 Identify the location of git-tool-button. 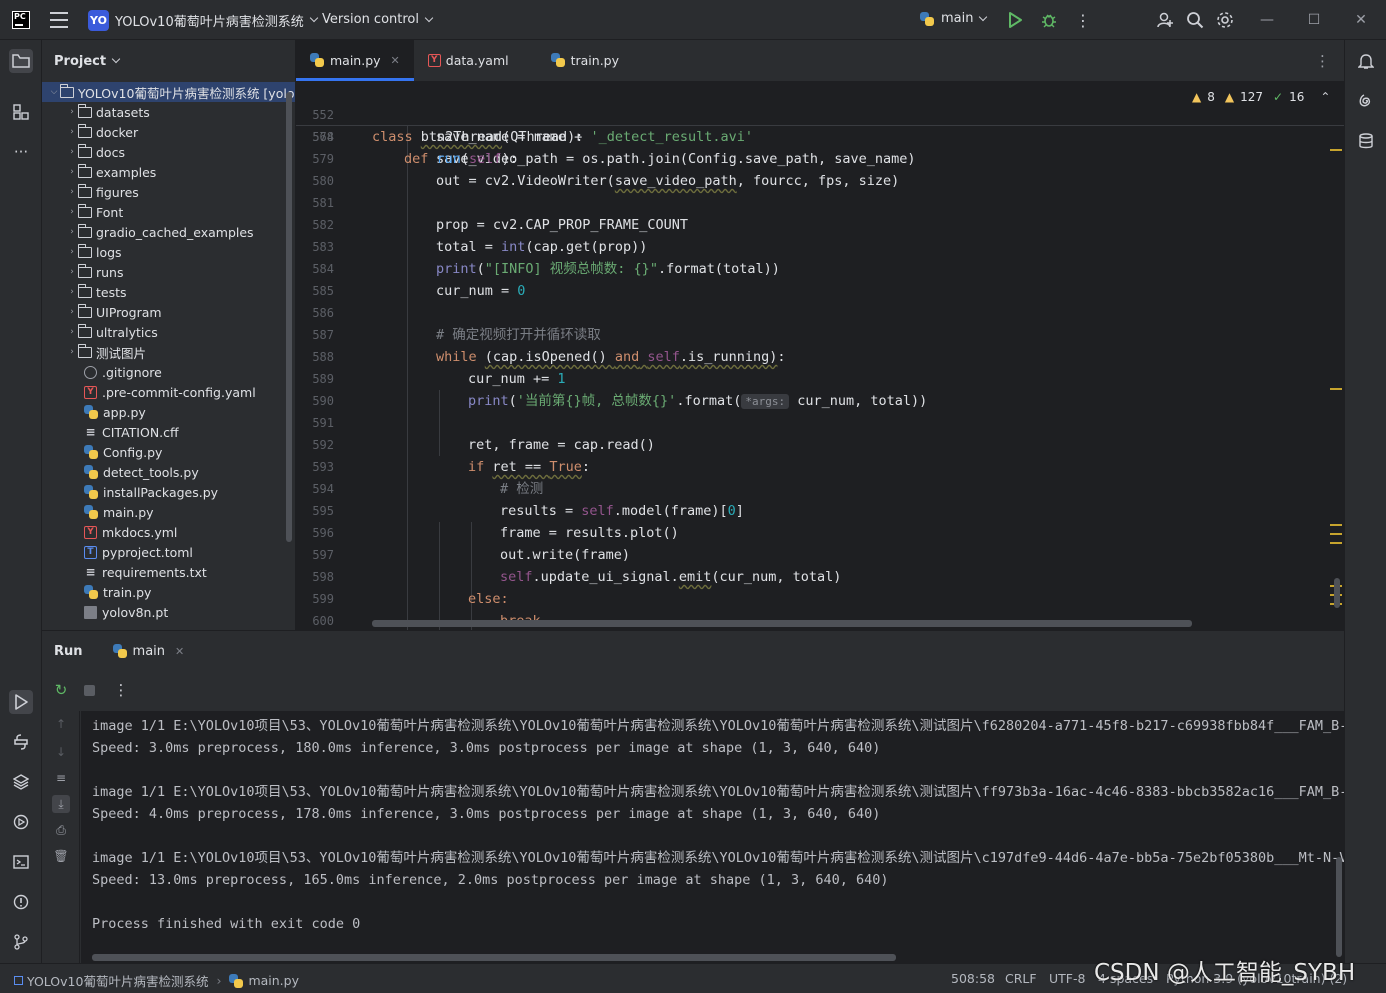
(21, 942).